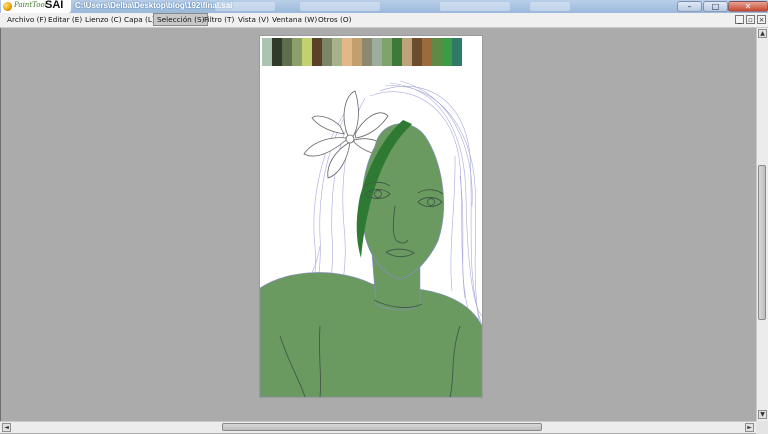 This screenshot has width=768, height=434. I want to click on body-shape, so click(371, 334).